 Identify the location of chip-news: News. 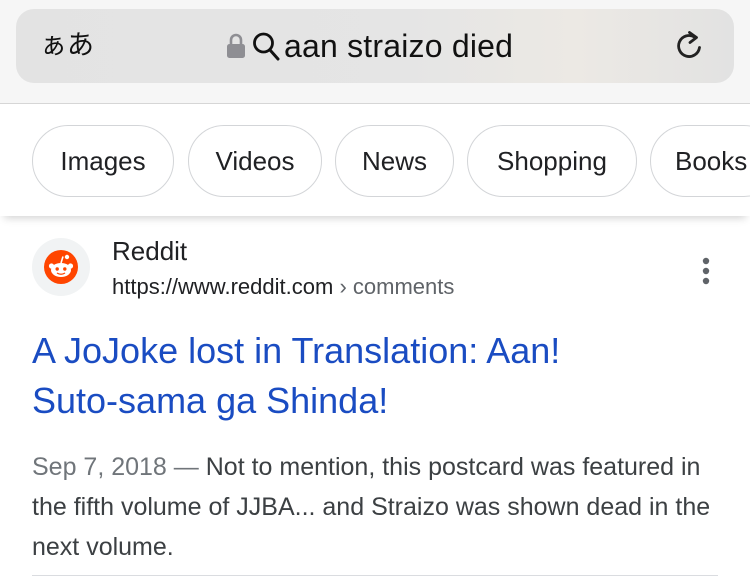
(394, 161).